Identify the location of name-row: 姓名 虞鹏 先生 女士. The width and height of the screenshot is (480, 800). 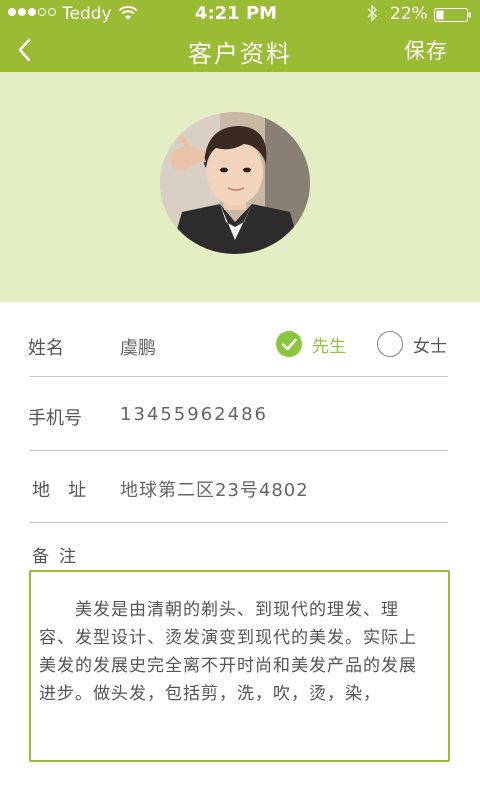
(240, 346).